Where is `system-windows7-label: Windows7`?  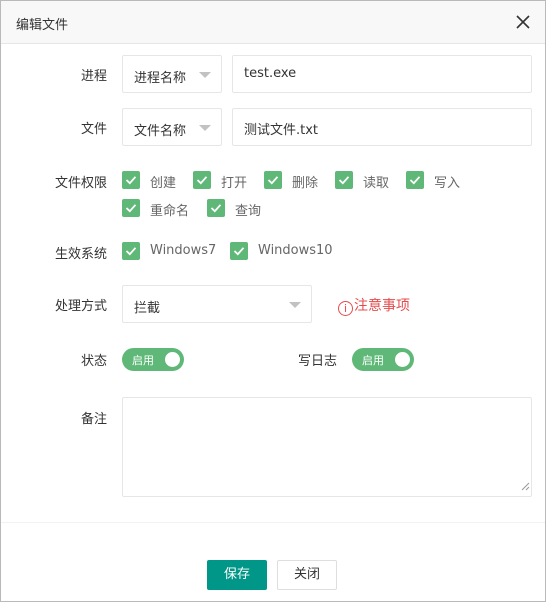
system-windows7-label: Windows7 is located at coordinates (183, 250).